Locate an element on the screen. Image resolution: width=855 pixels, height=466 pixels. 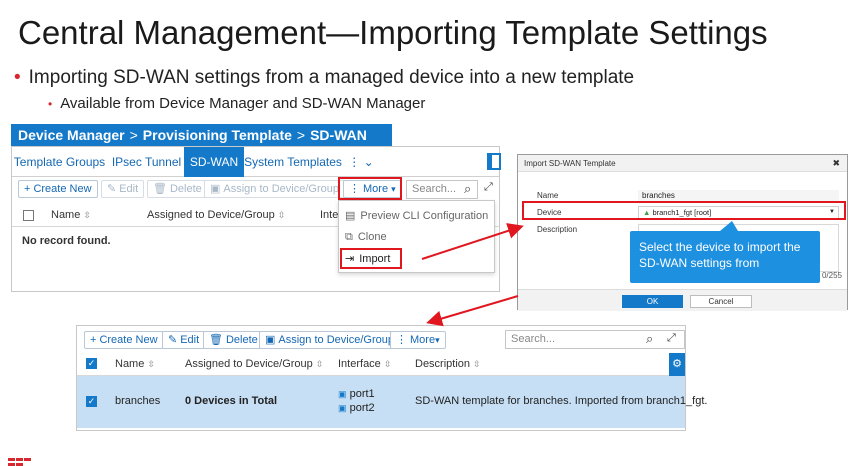
row-assigned: 0 Devices in Total is located at coordinates (231, 401).